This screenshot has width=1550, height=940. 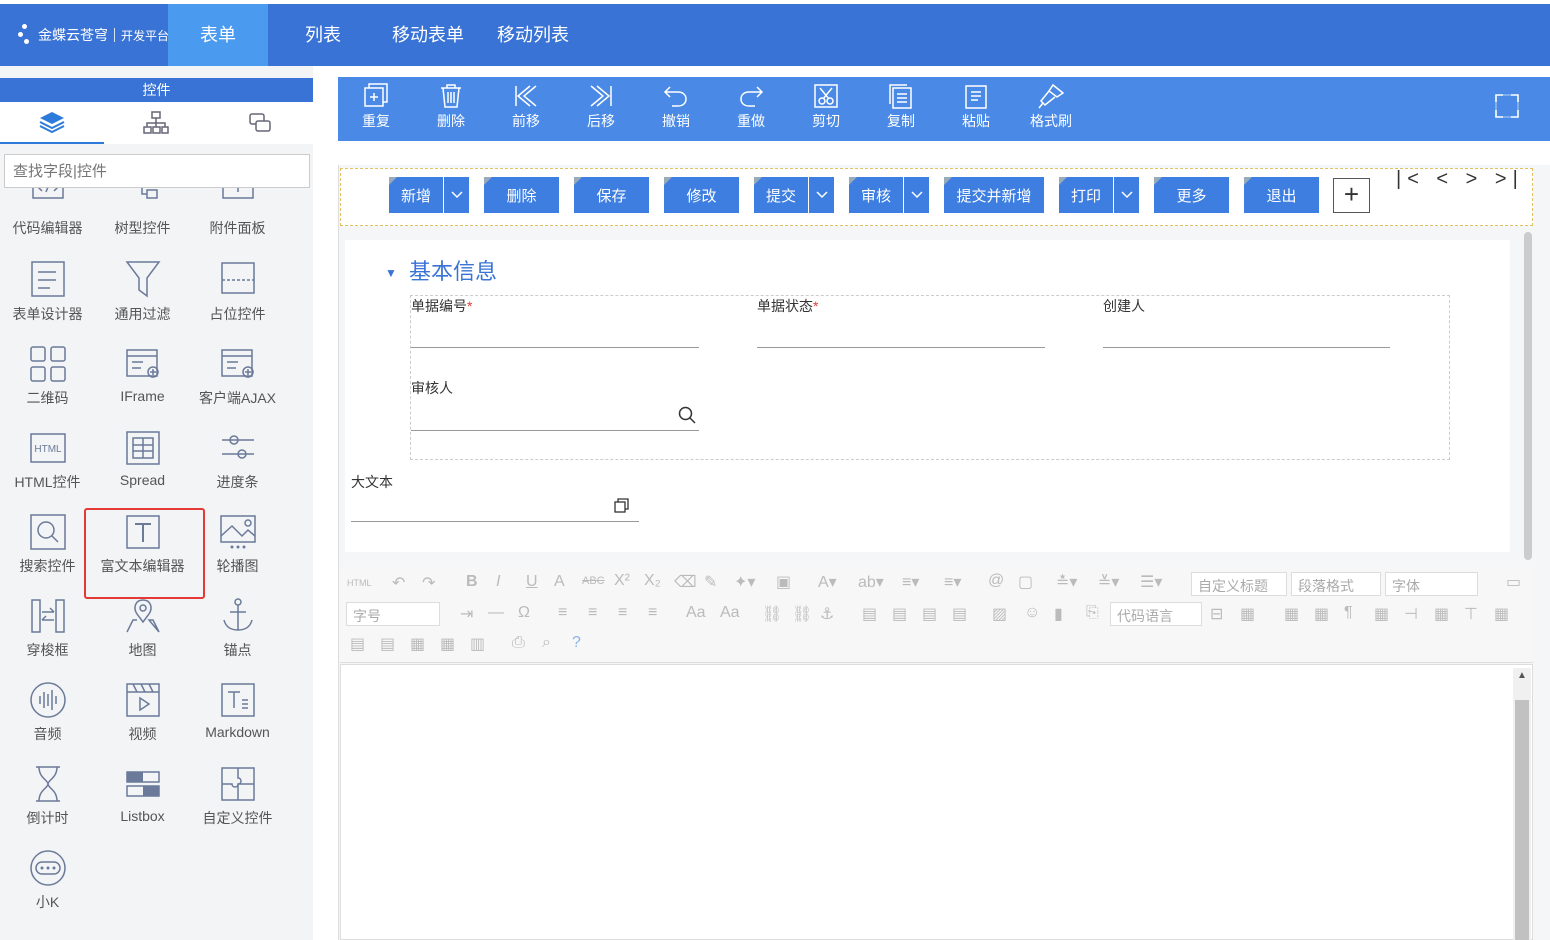 I want to click on media-icon: ▮, so click(x=1058, y=614).